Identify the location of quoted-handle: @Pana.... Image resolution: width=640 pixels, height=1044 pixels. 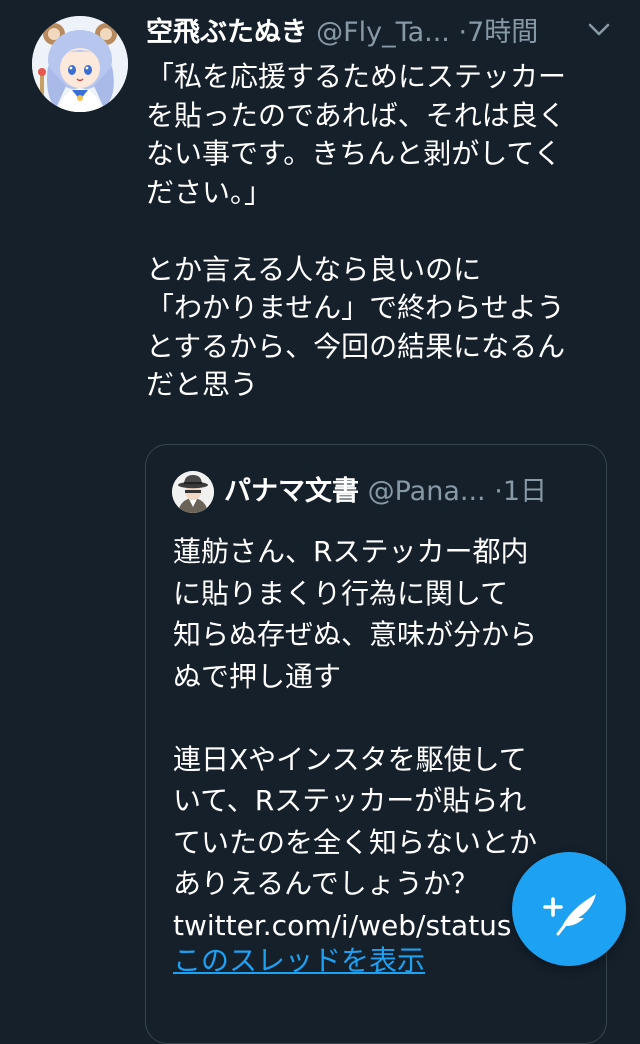
(426, 491).